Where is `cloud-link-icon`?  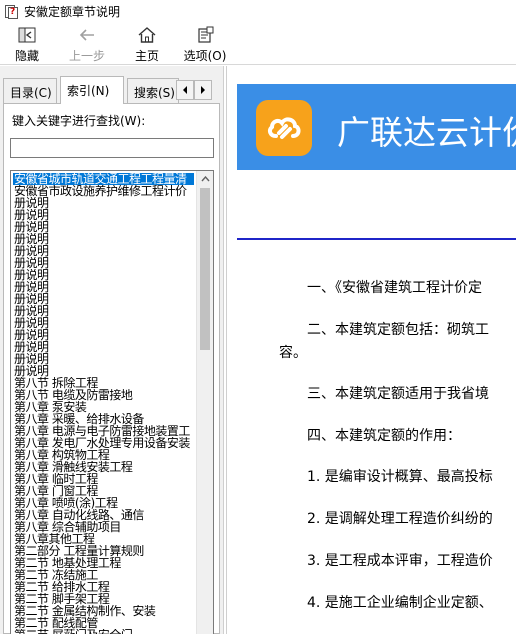
cloud-link-icon is located at coordinates (284, 128).